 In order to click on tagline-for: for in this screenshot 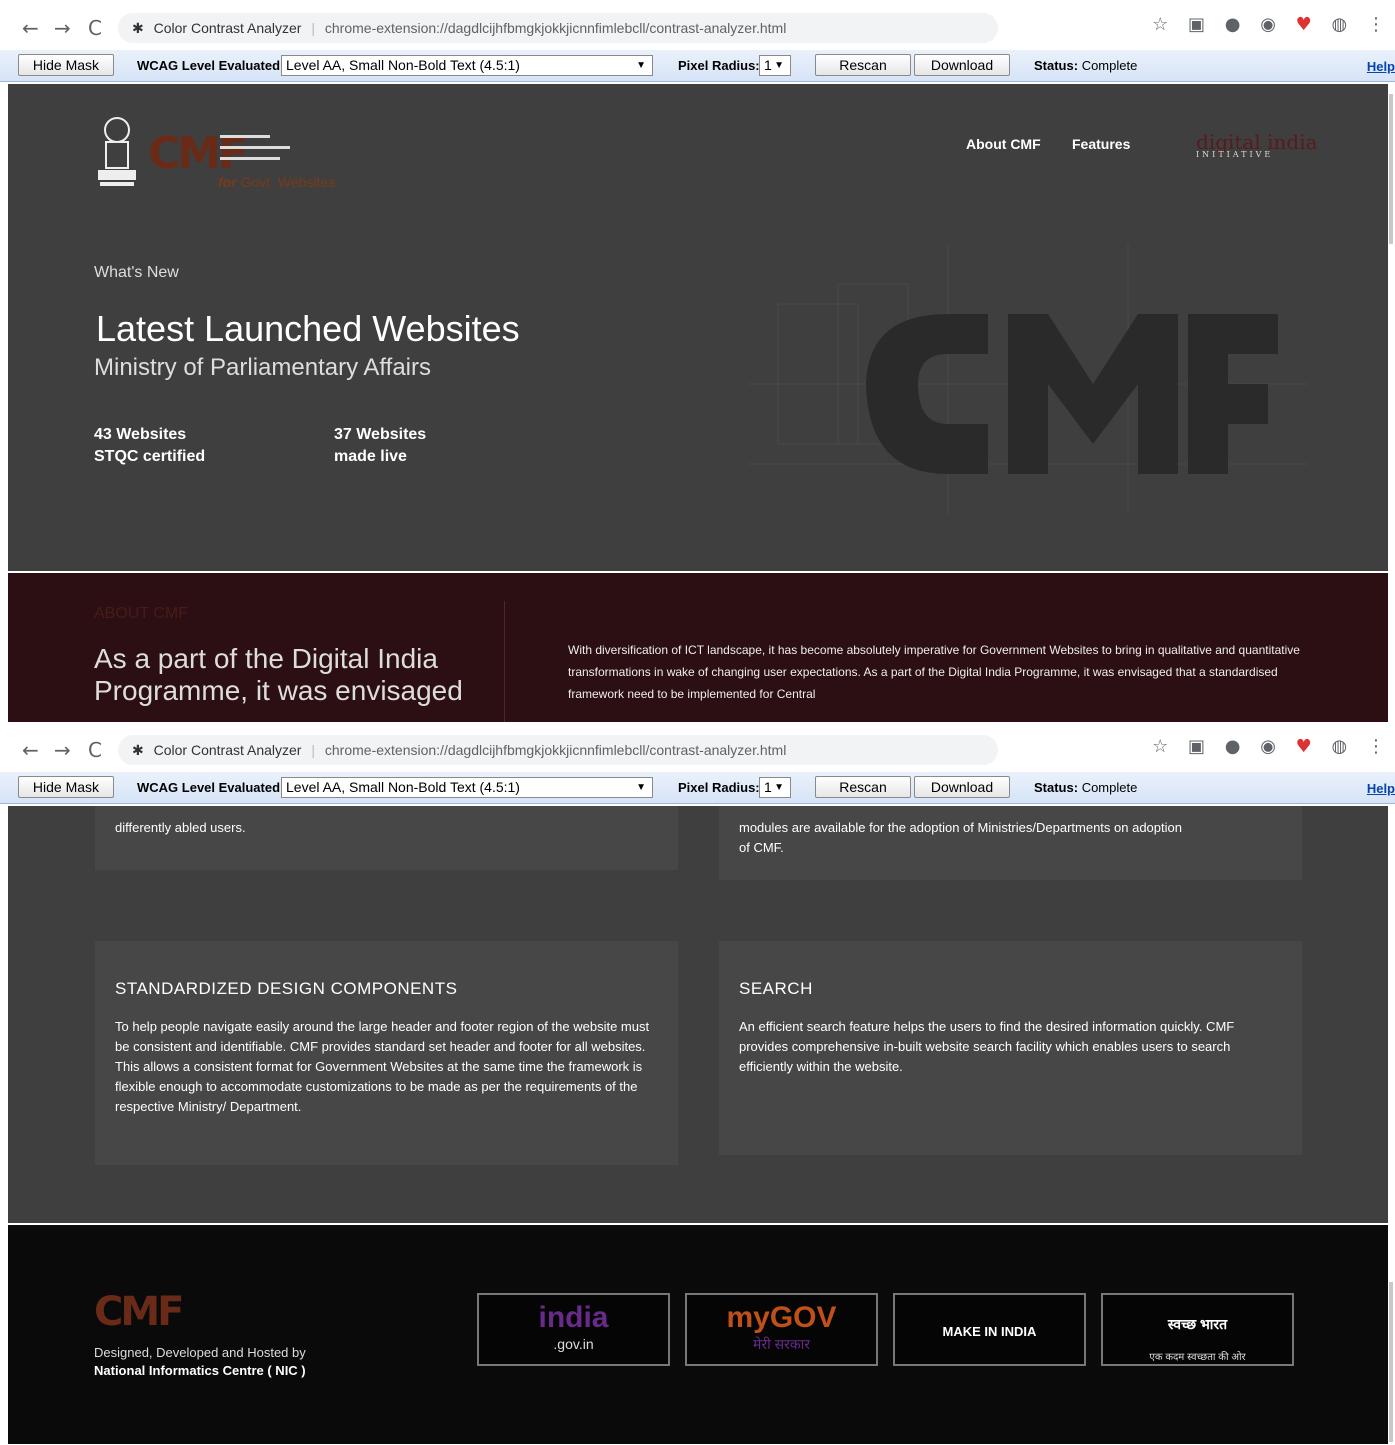, I will do `click(227, 182)`.